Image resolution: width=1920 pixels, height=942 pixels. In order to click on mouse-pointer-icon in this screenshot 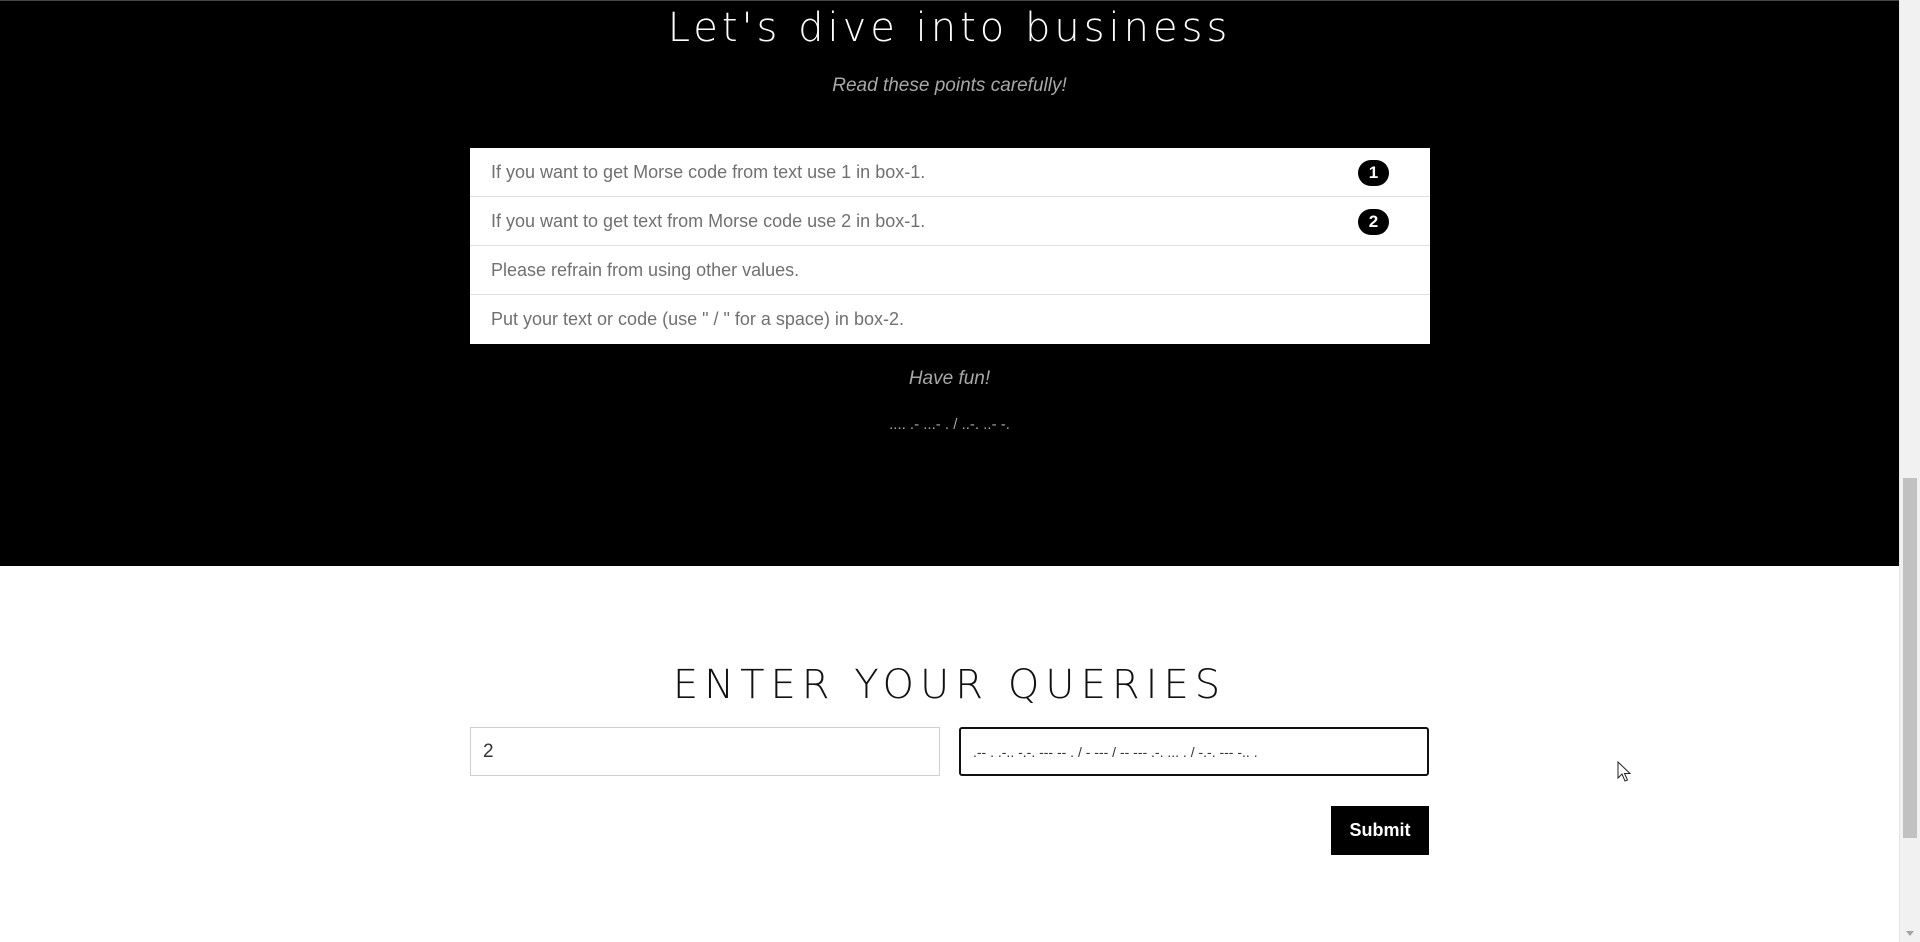, I will do `click(1624, 771)`.